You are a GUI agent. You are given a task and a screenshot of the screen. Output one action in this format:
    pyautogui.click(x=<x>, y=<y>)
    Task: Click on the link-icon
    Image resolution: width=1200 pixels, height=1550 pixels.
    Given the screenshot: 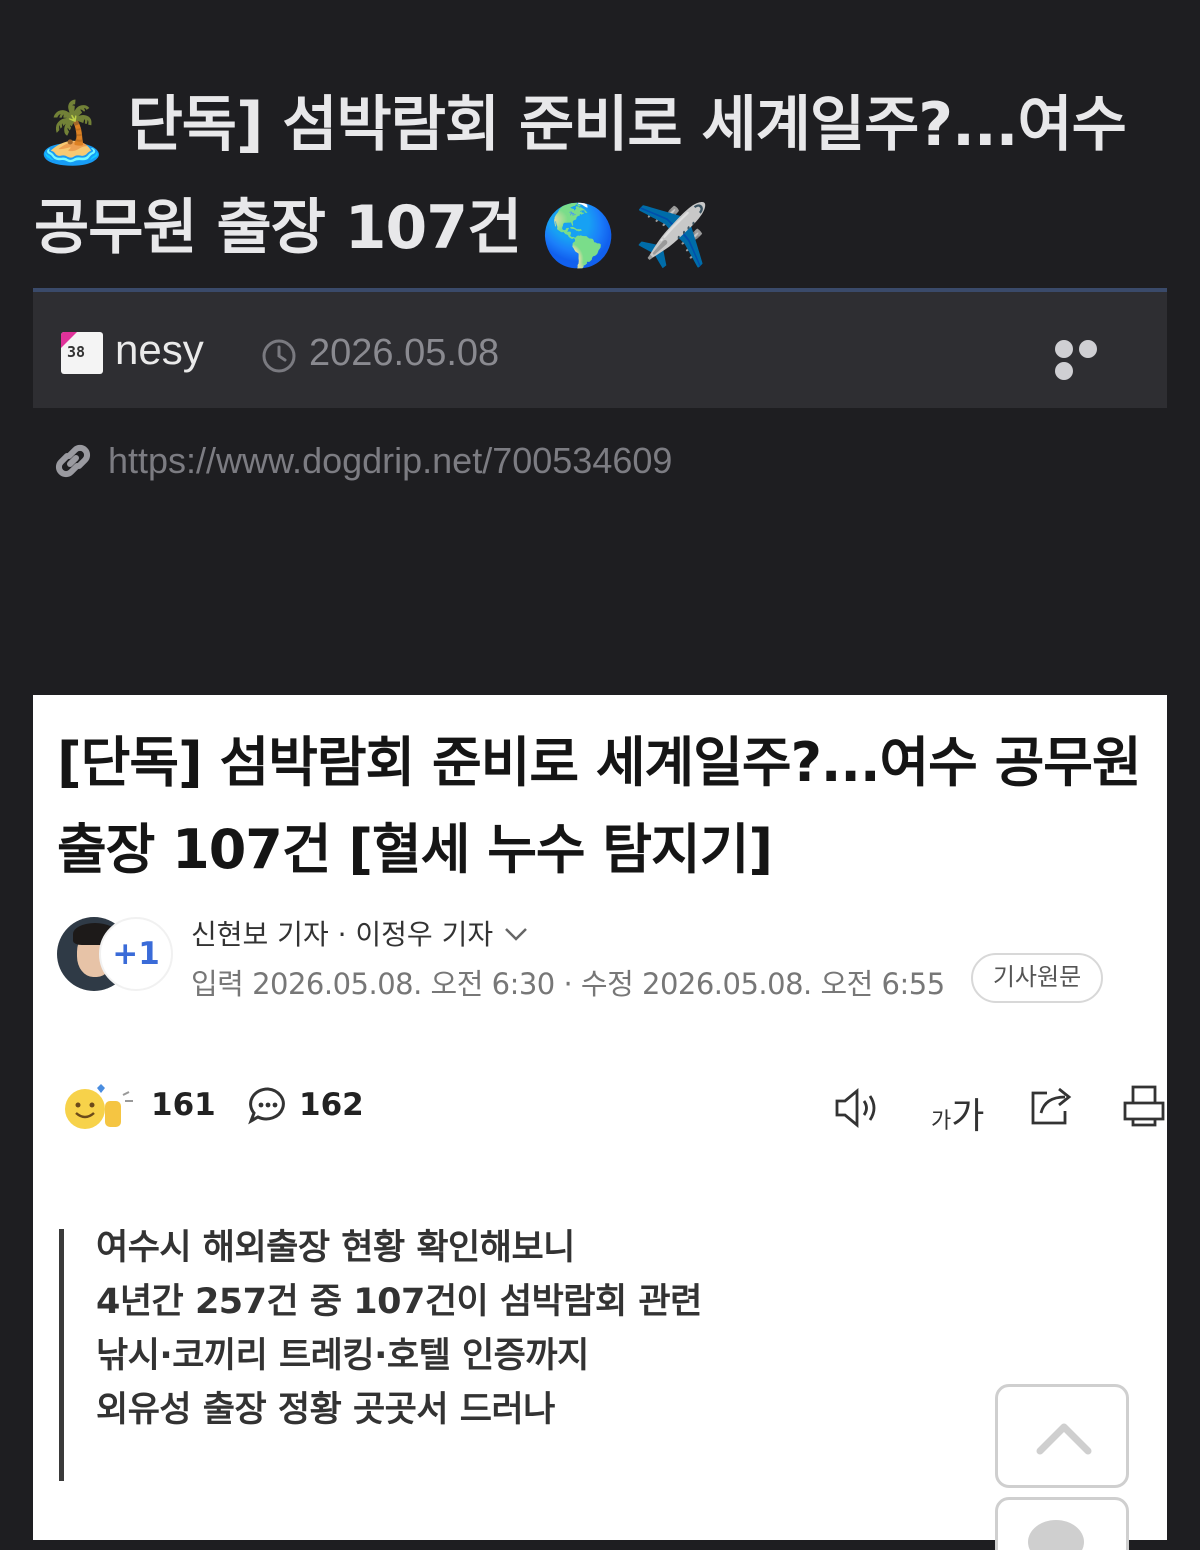 What is the action you would take?
    pyautogui.click(x=73, y=461)
    